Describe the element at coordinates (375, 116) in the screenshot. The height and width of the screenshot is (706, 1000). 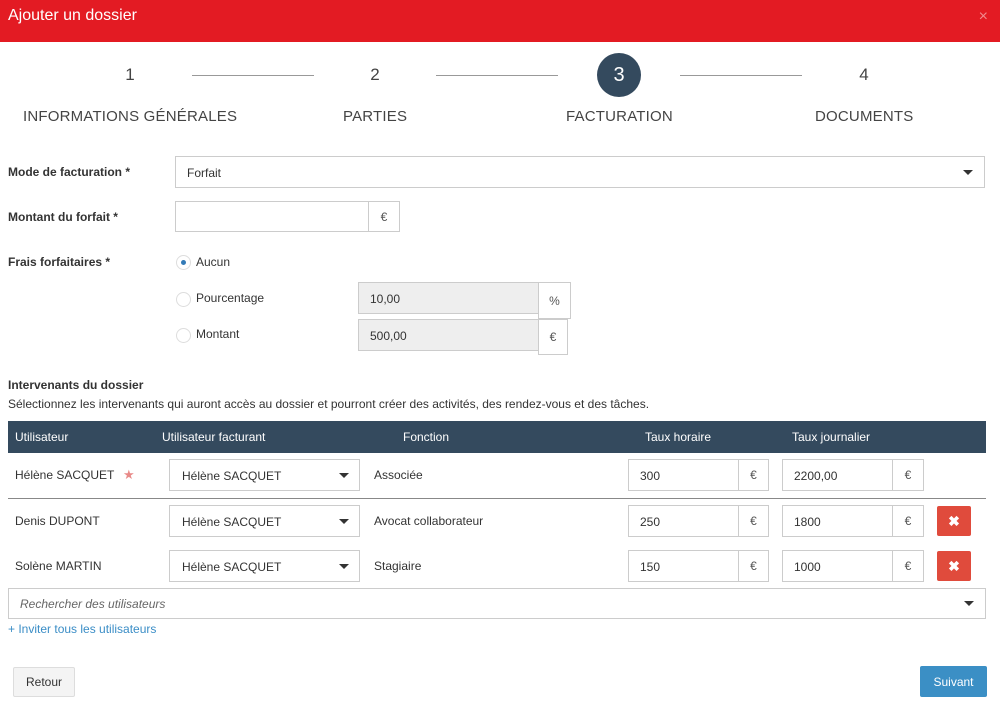
I see `step-2-label: PARTIES` at that location.